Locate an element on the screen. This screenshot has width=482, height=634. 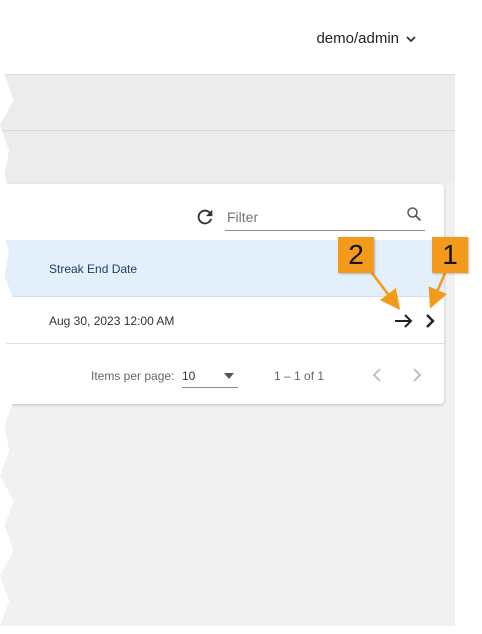
user-menu: demo/admin is located at coordinates (366, 38).